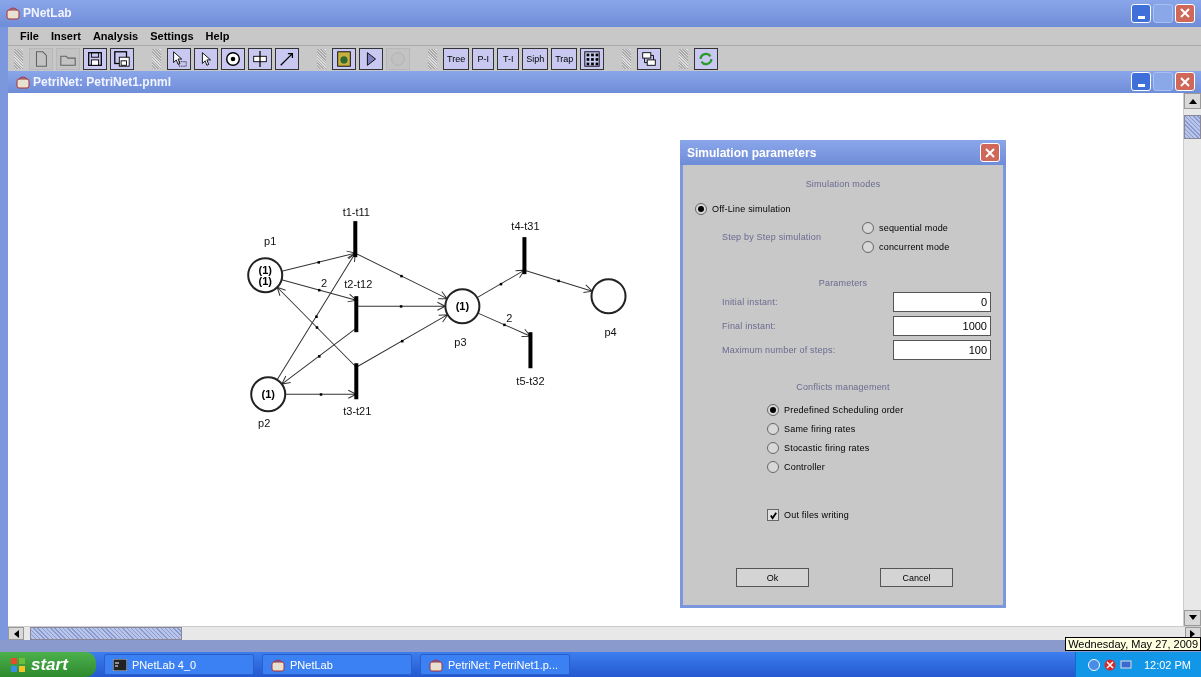  What do you see at coordinates (29, 36) in the screenshot?
I see `menu-item: File` at bounding box center [29, 36].